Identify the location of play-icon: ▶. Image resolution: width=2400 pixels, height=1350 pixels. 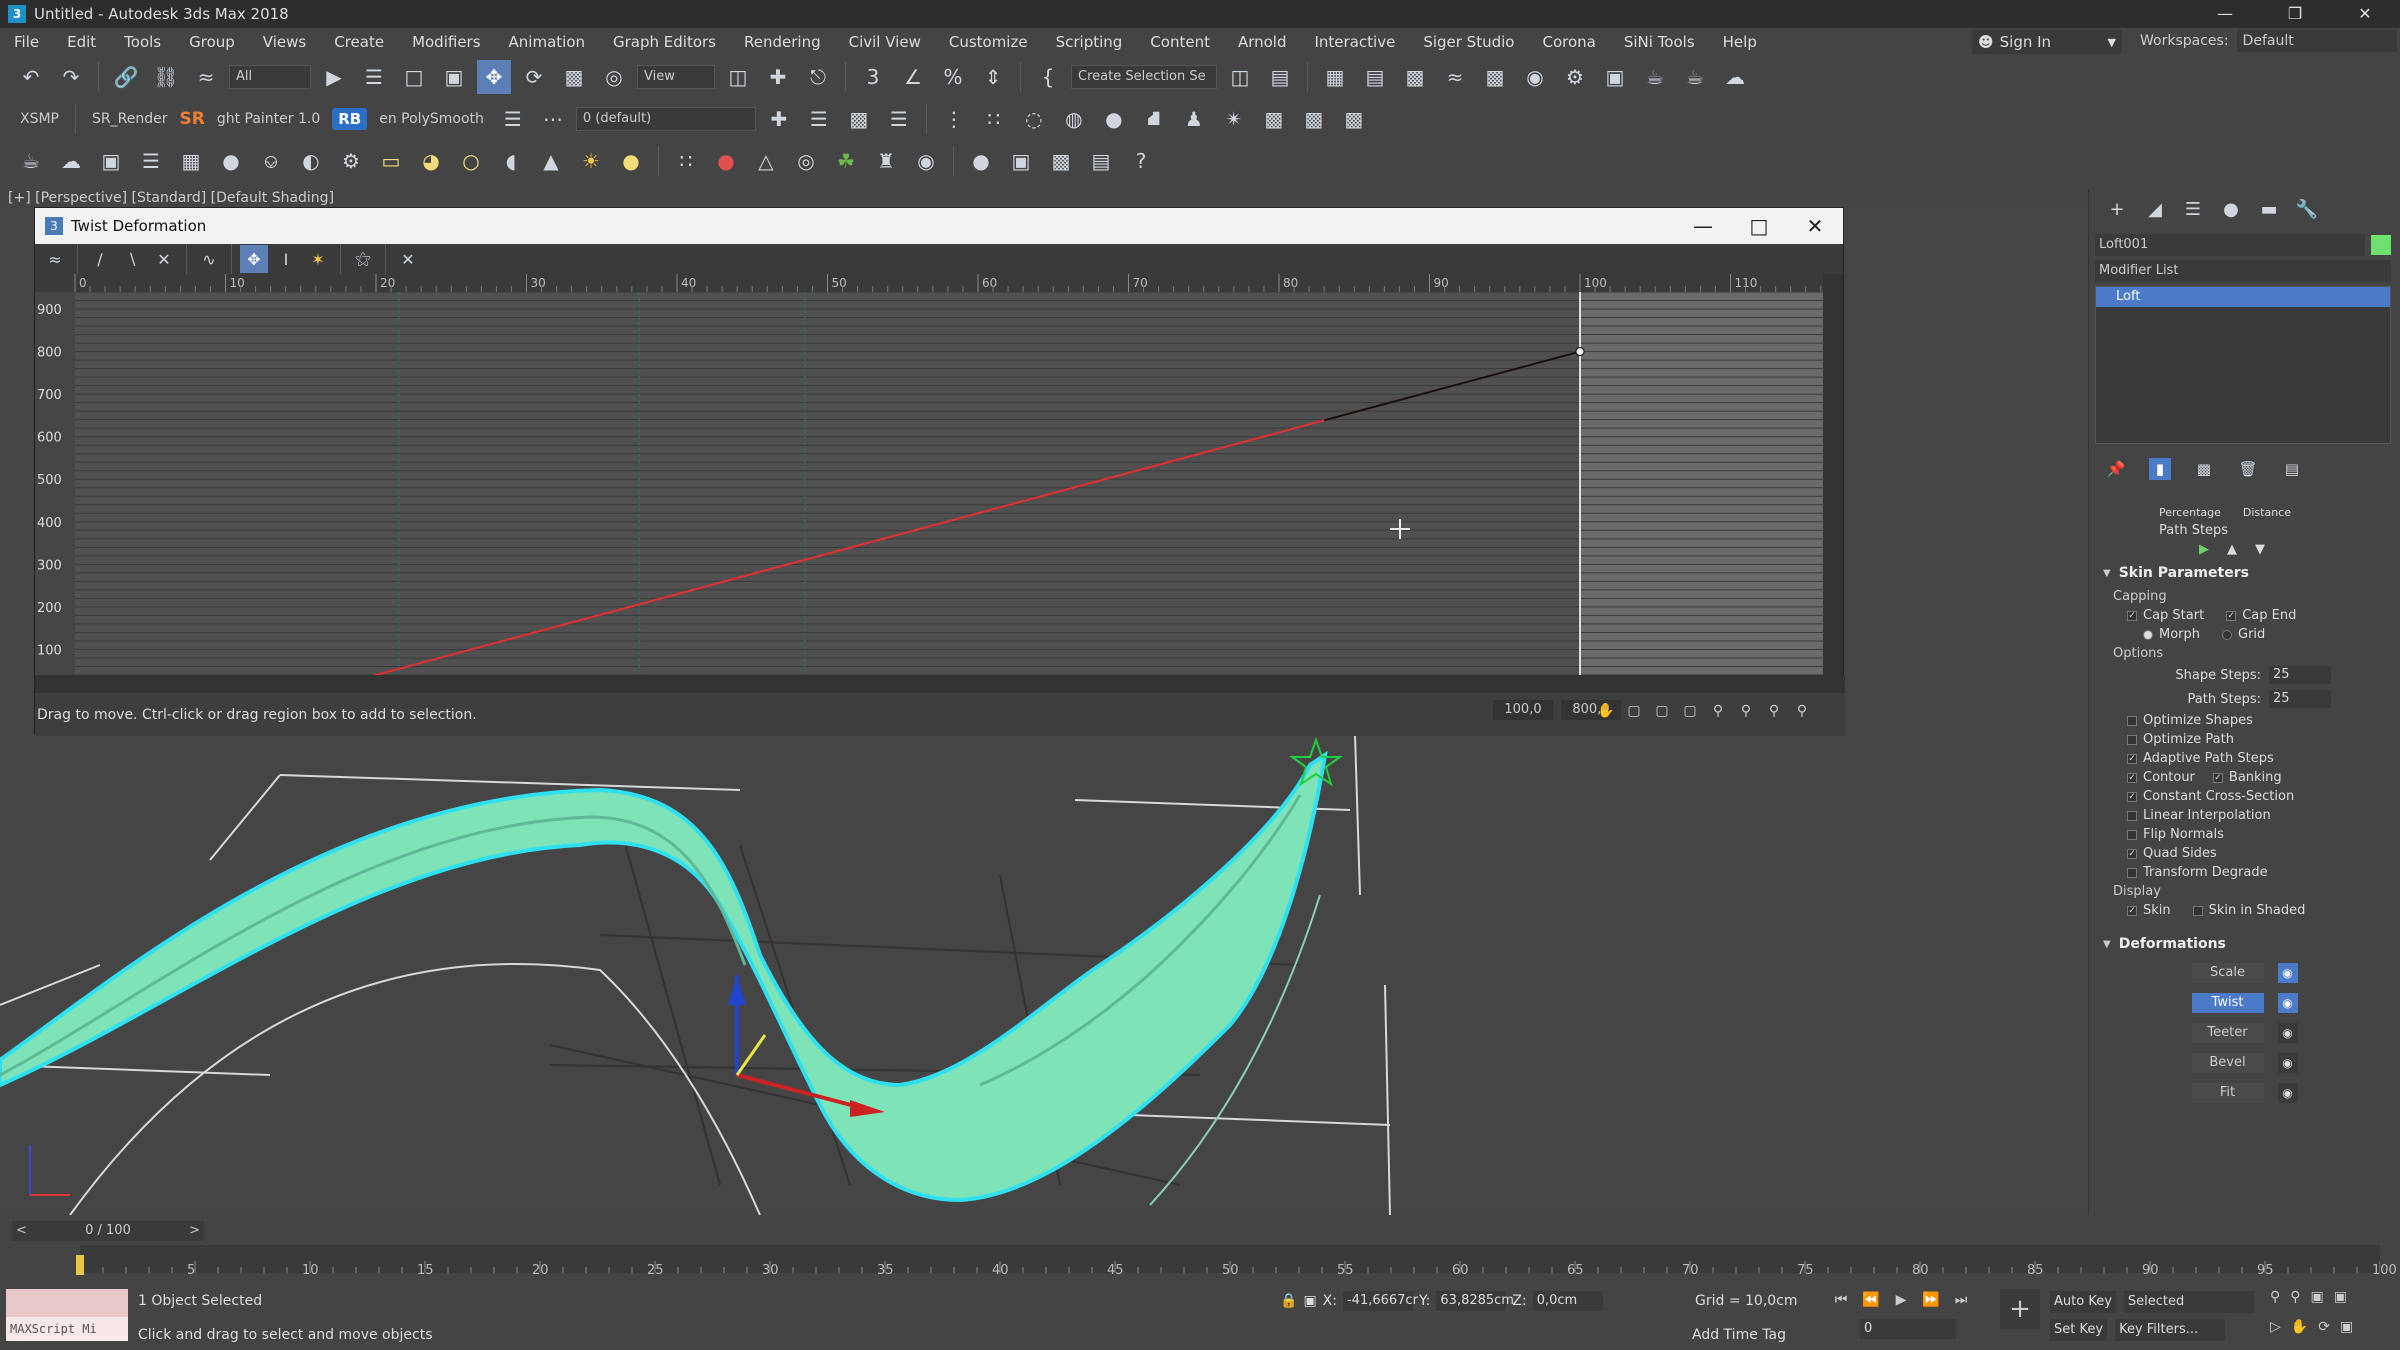
(1901, 1300).